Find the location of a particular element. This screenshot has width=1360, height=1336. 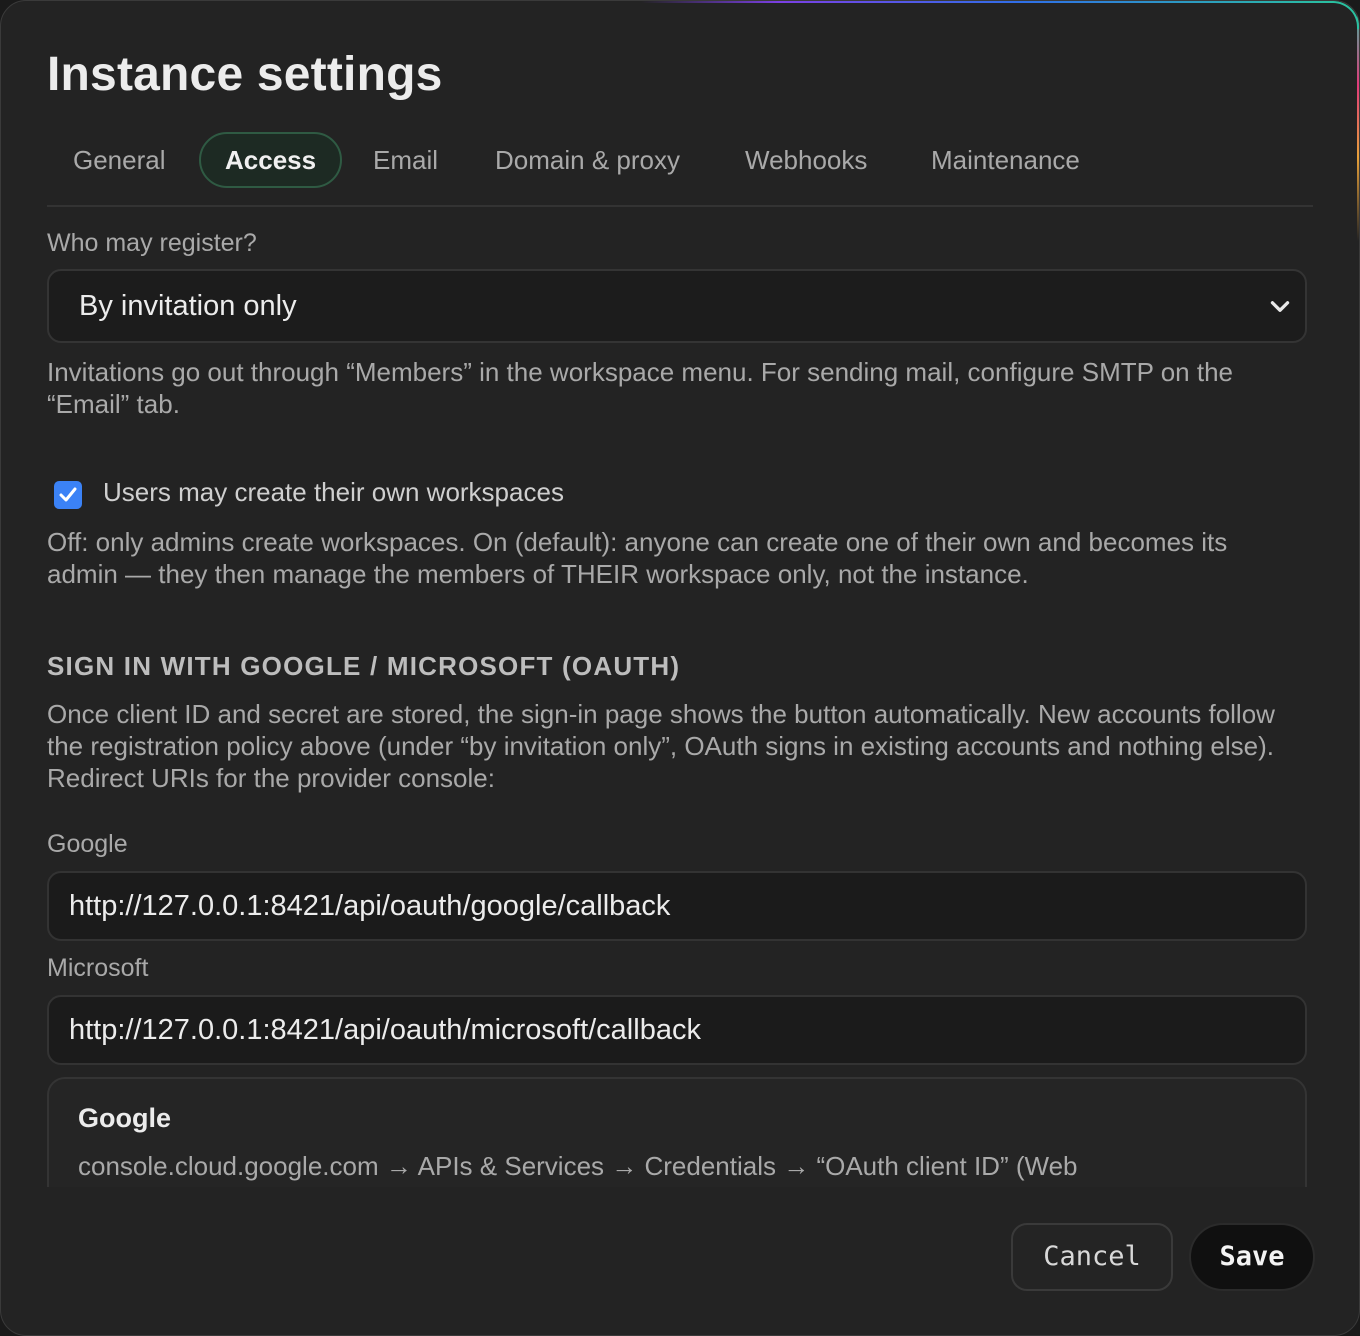

tab-webhooks: Webhooks is located at coordinates (806, 160).